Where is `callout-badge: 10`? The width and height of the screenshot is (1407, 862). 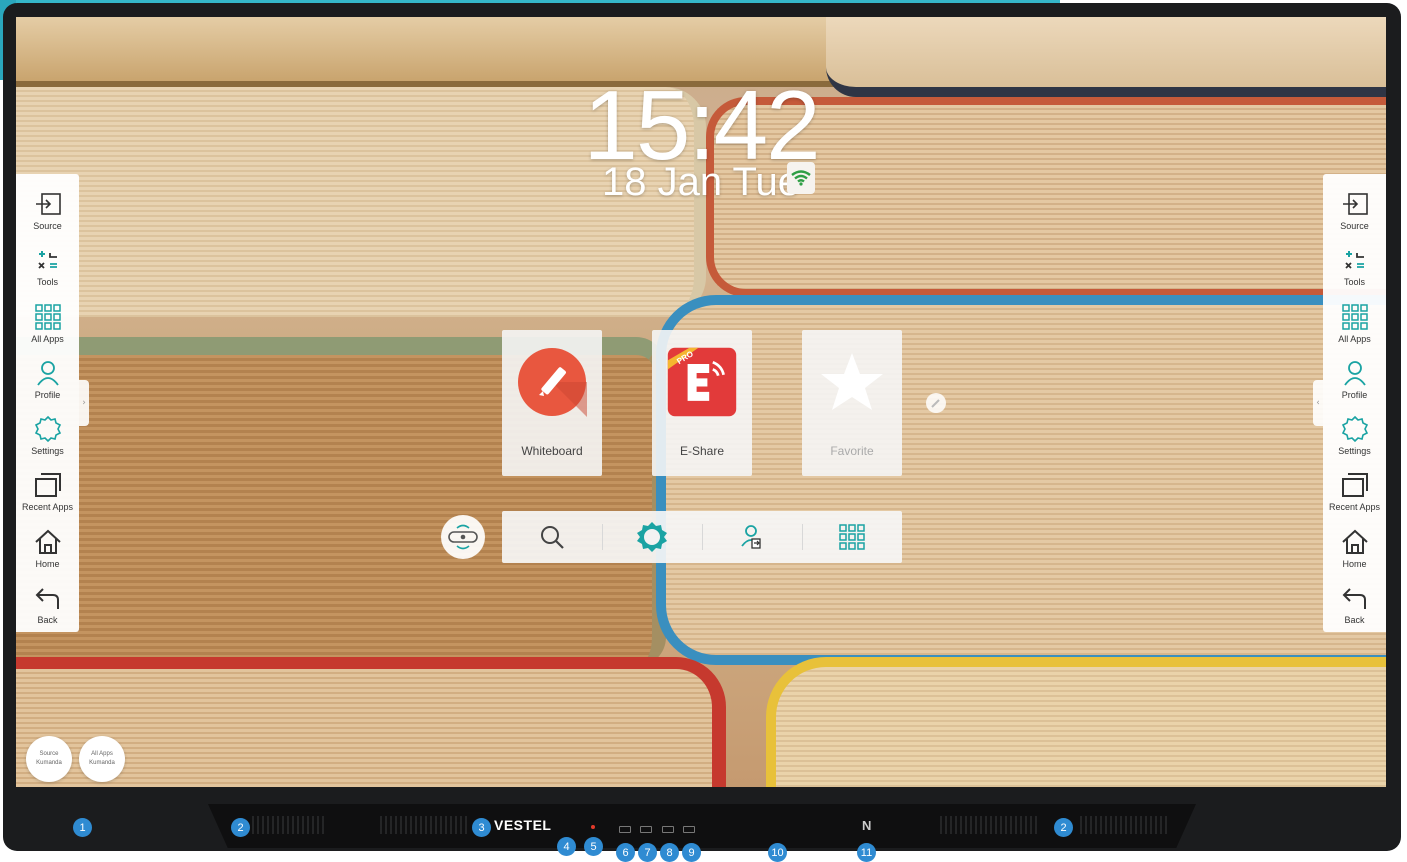
callout-badge: 10 is located at coordinates (777, 852).